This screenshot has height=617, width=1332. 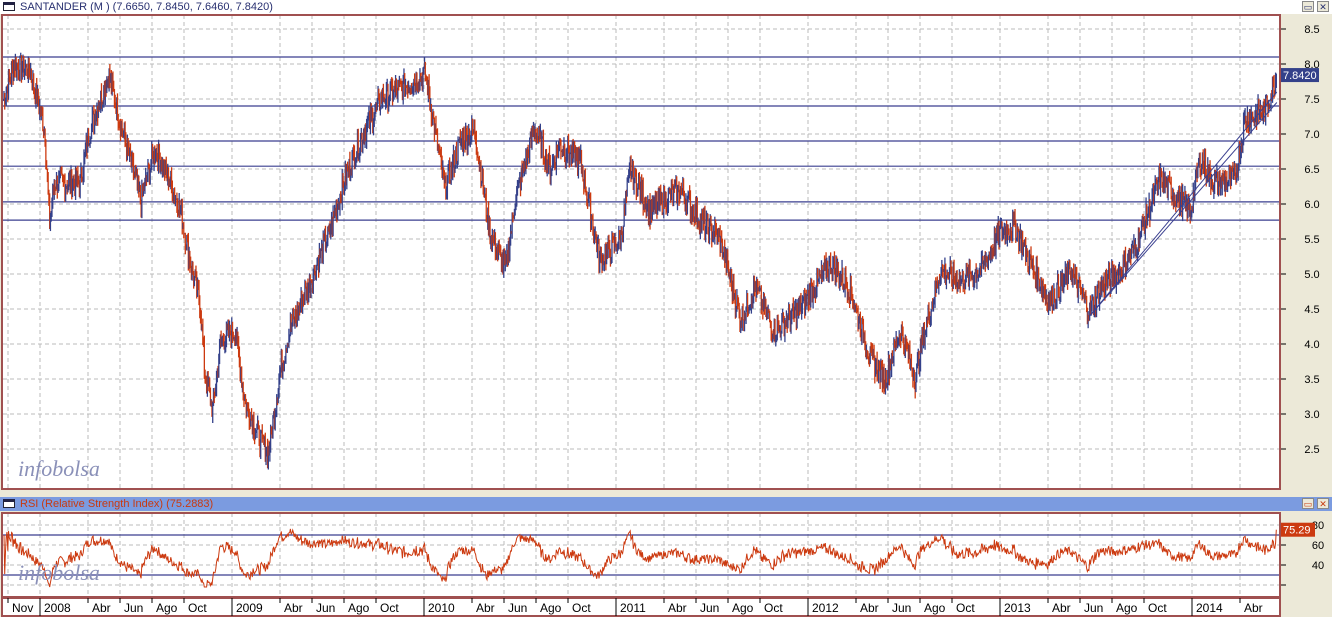 I want to click on x-tick-label: 2014, so click(x=1209, y=608).